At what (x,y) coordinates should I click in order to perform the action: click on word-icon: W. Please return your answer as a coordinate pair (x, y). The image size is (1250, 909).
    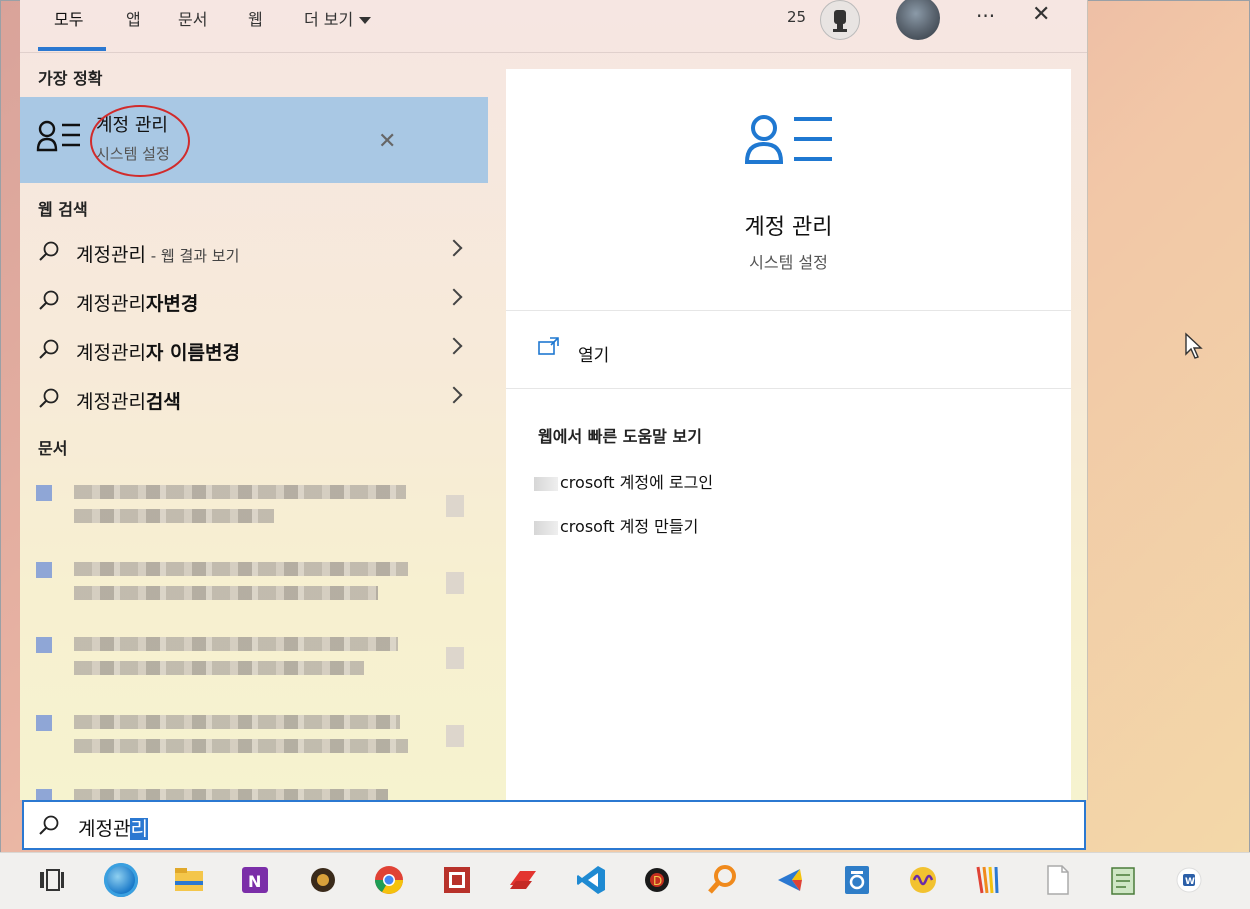
    Looking at the image, I should click on (1189, 880).